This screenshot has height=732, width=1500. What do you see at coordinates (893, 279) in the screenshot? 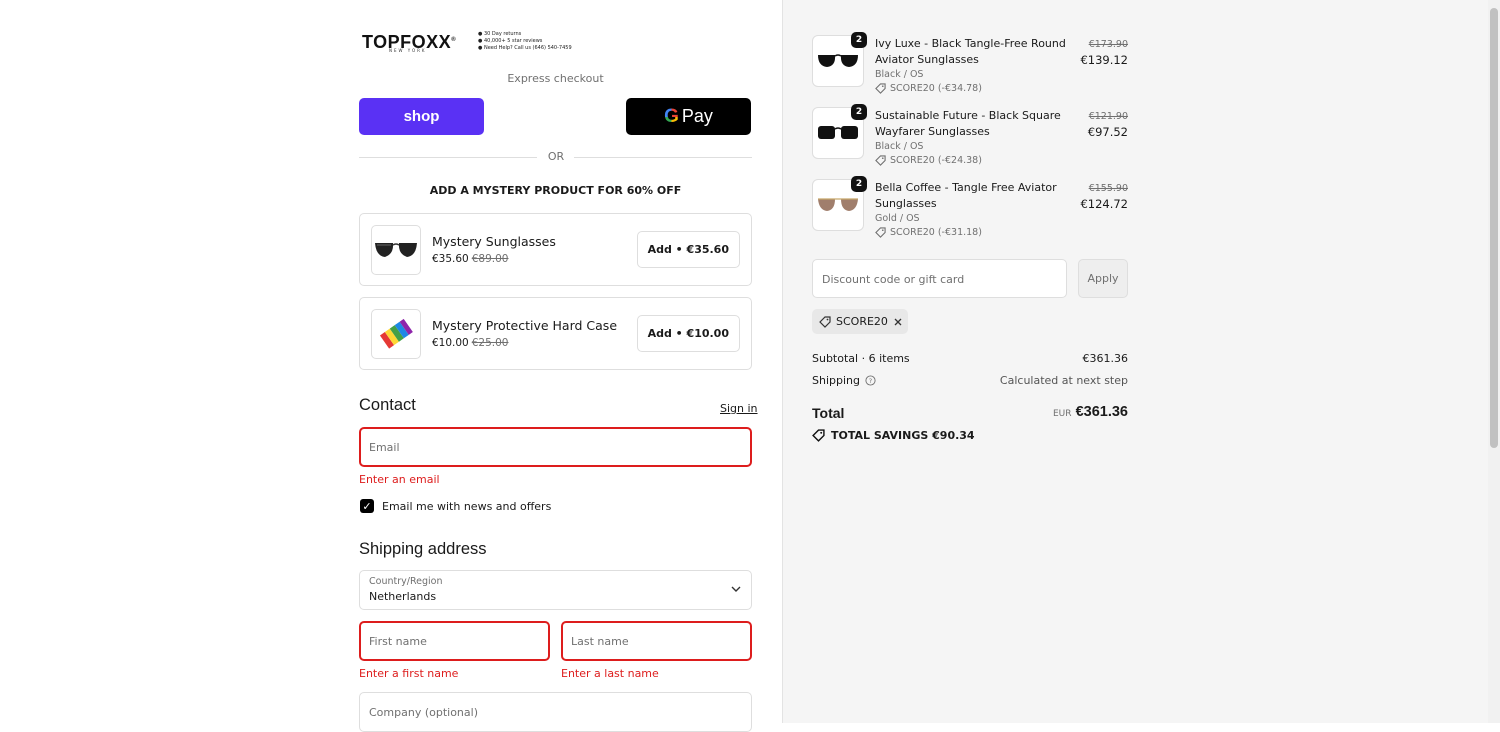
I see `discount-placeholder: Discount code or gift card` at bounding box center [893, 279].